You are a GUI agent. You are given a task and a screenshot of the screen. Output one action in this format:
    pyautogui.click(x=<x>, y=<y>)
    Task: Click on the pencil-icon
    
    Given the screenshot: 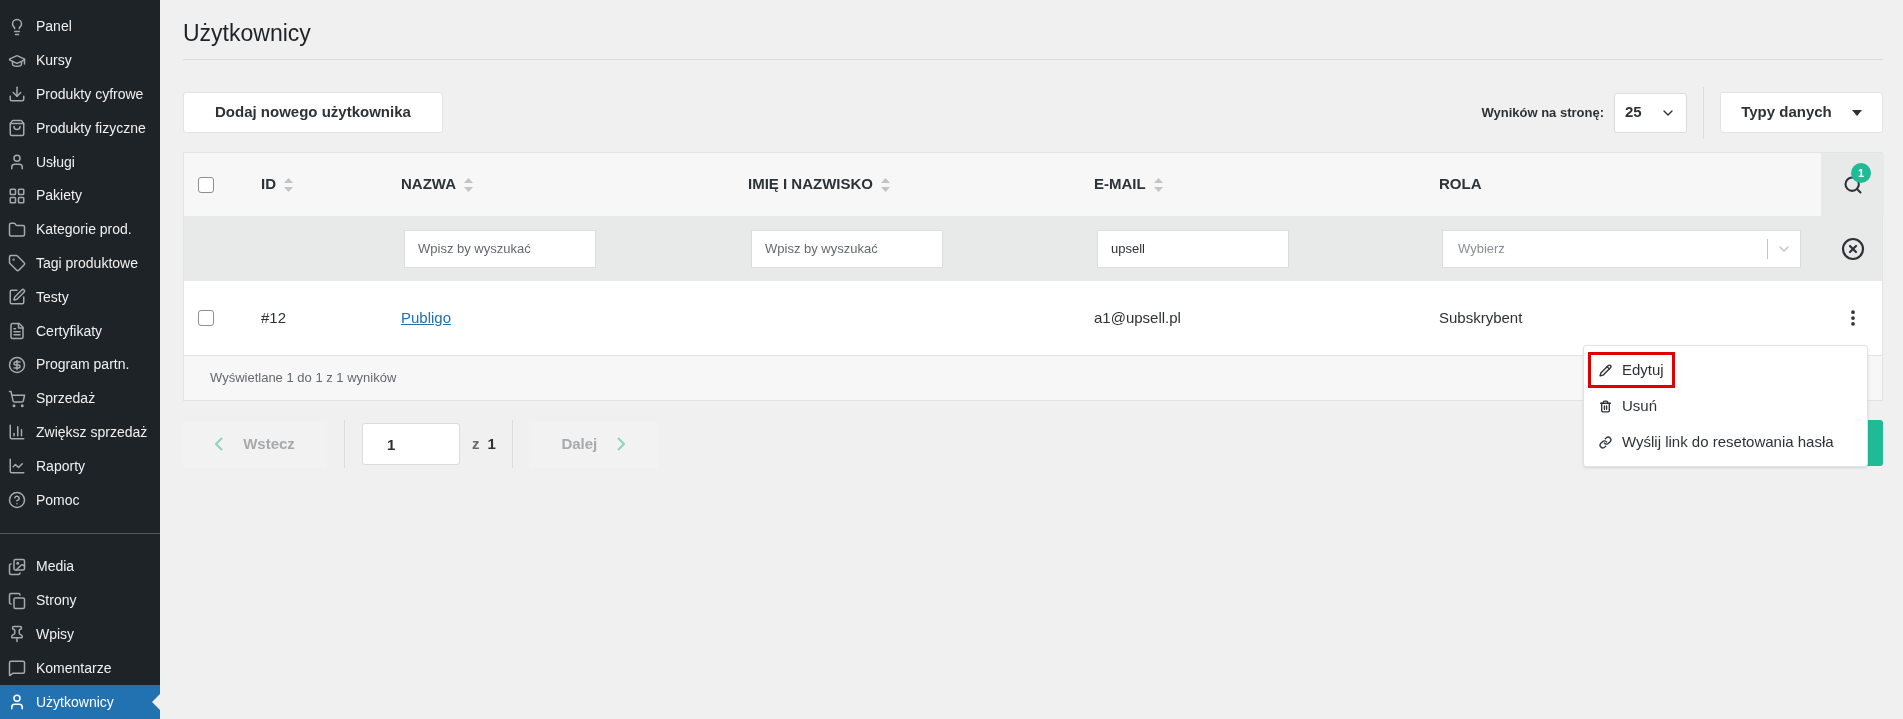 What is the action you would take?
    pyautogui.click(x=1605, y=370)
    